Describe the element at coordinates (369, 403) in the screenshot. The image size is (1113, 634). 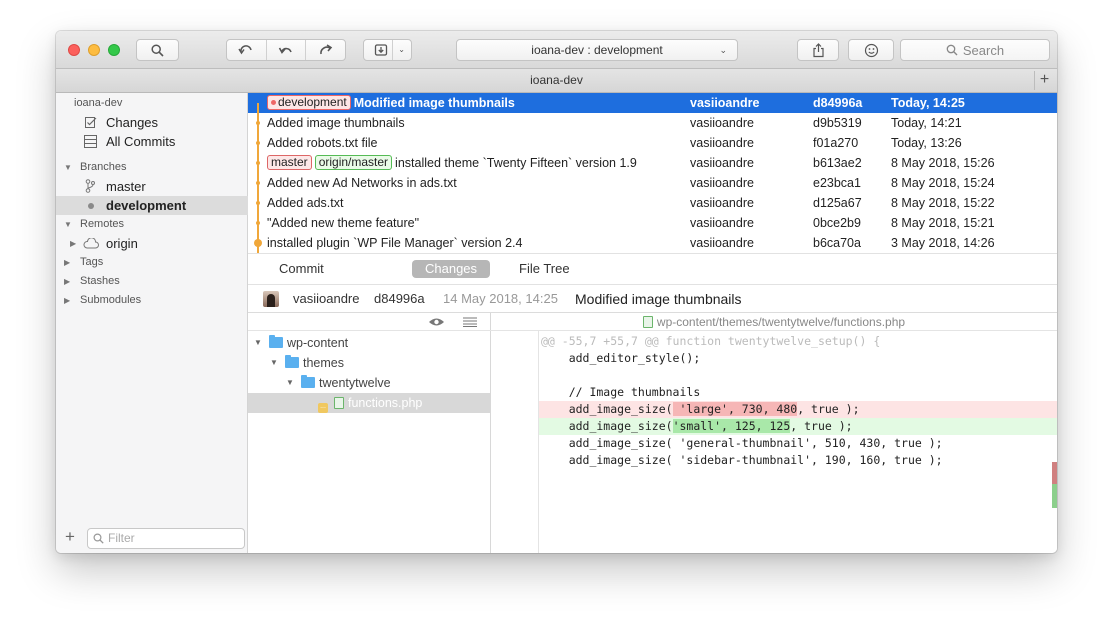
I see `tree-file-functions-php: ... functions.php` at that location.